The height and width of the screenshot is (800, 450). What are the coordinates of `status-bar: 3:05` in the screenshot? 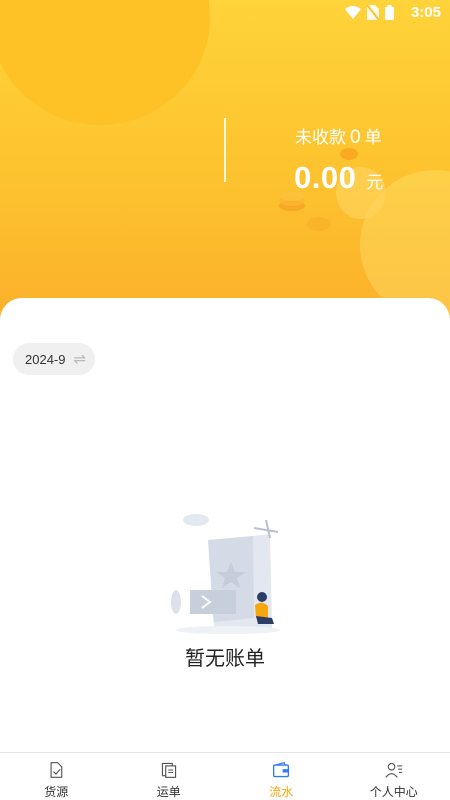 It's located at (225, 13).